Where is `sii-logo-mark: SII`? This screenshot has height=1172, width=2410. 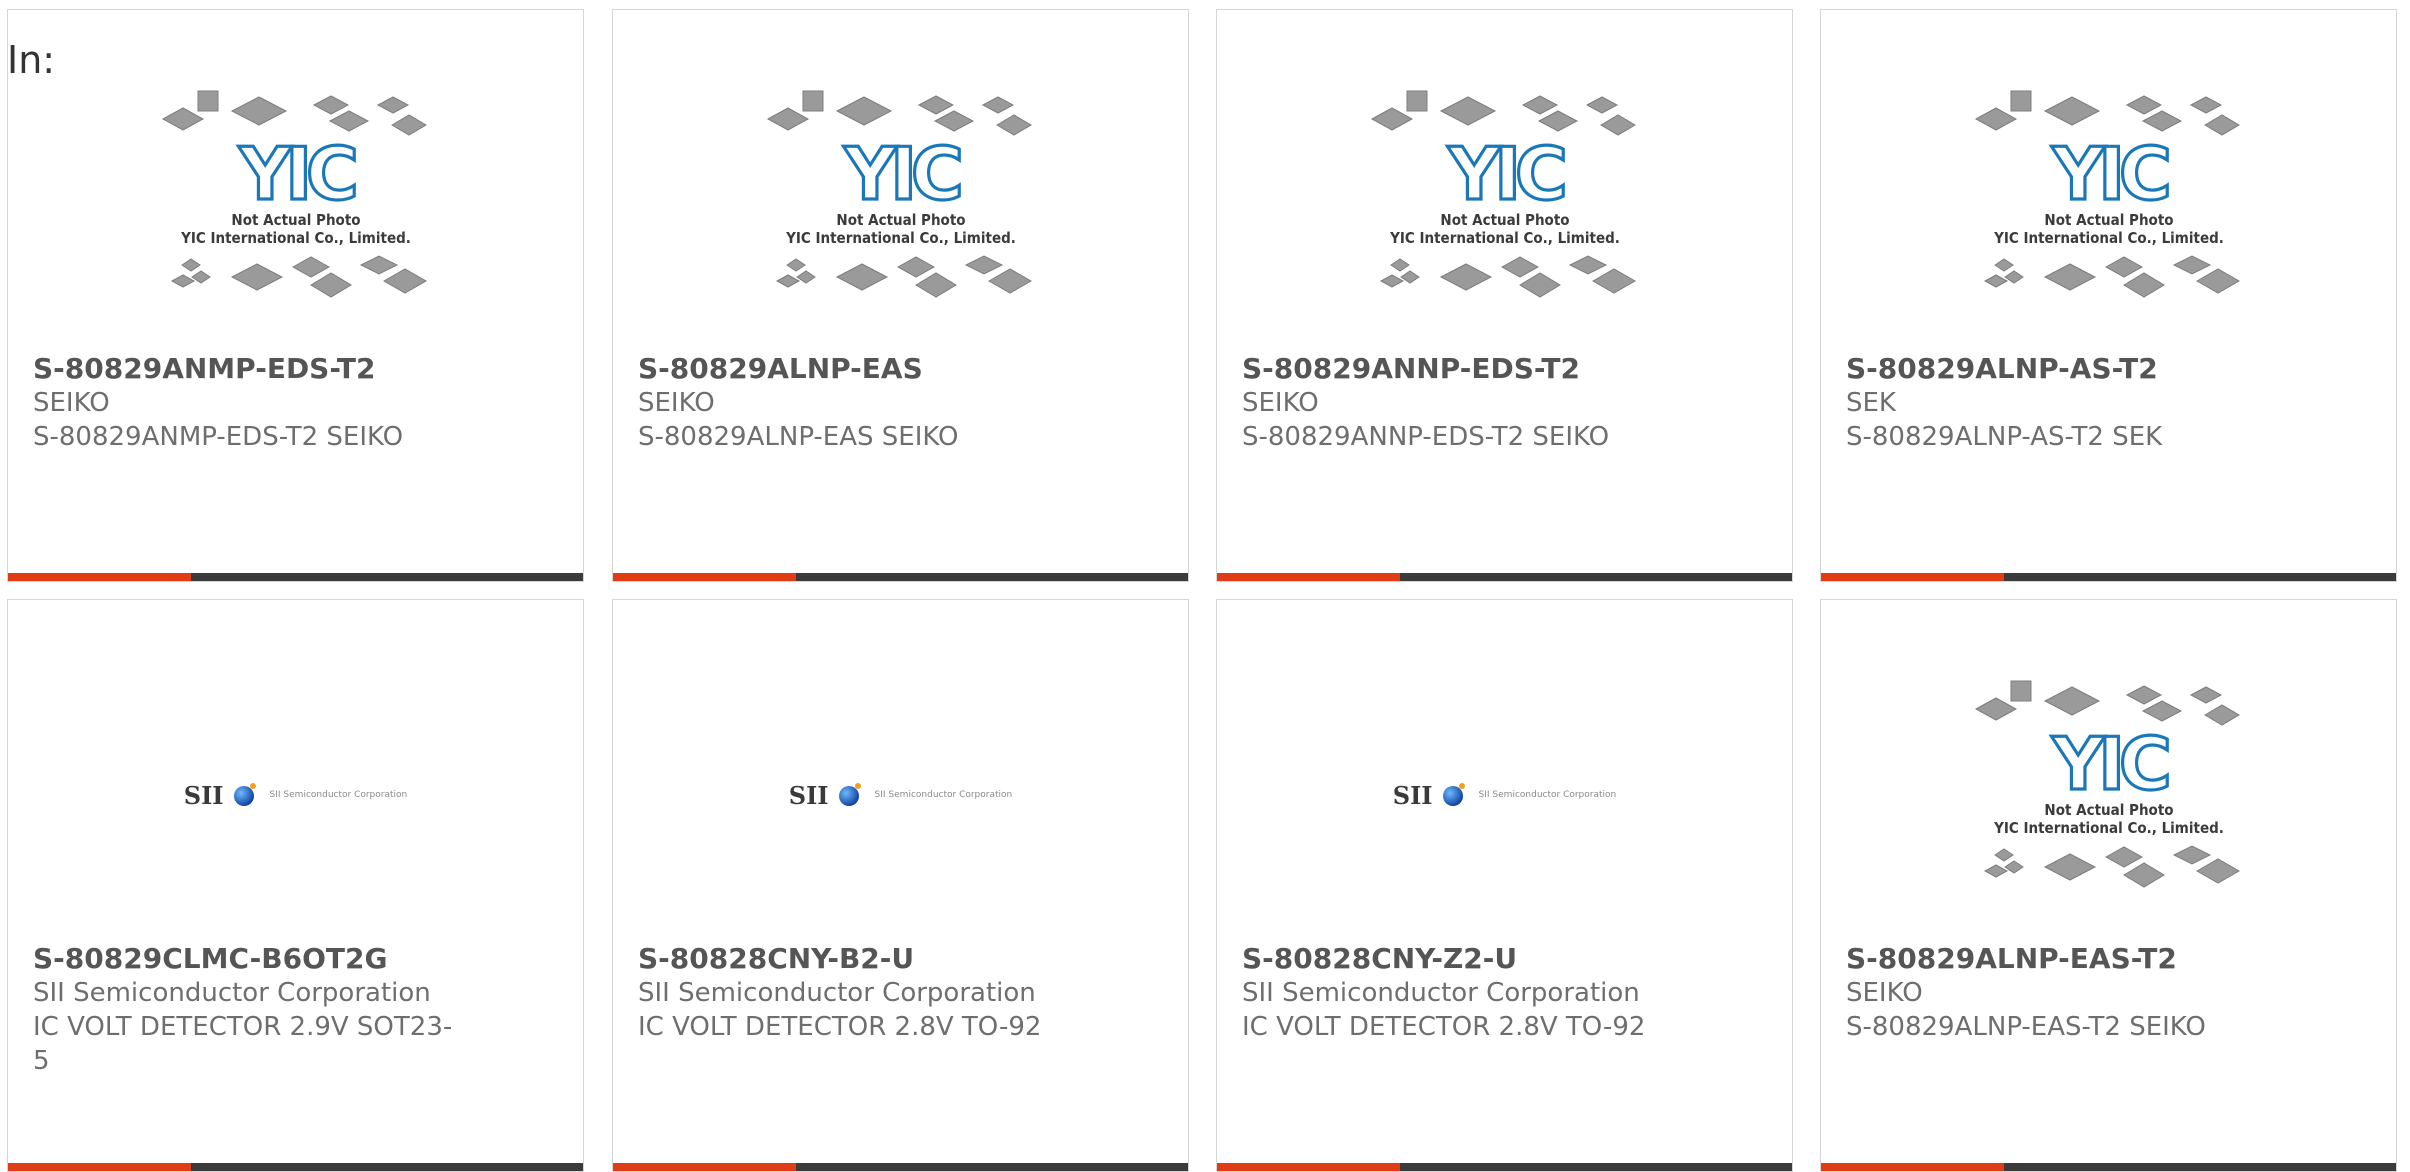
sii-logo-mark: SII is located at coordinates (1412, 795).